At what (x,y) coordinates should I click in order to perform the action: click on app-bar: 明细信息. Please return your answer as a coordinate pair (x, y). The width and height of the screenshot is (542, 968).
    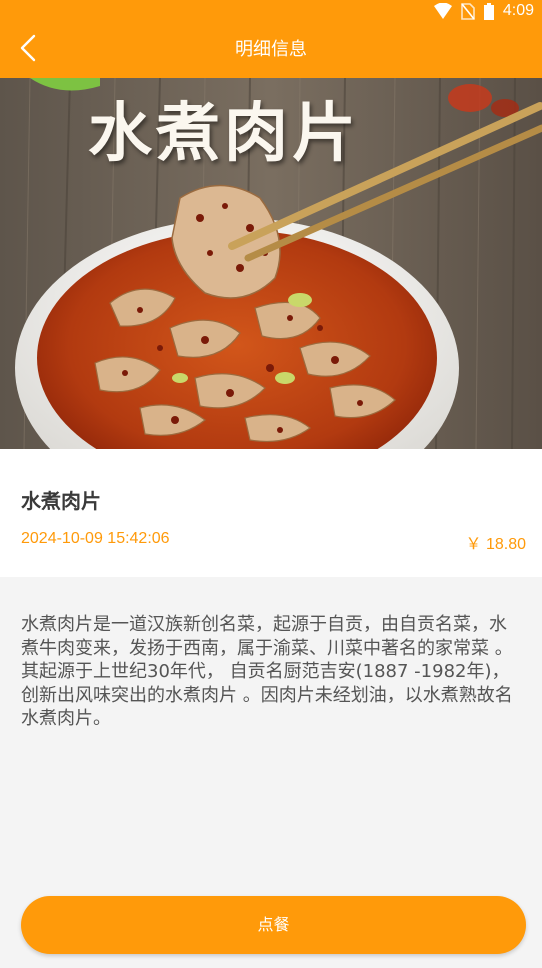
    Looking at the image, I should click on (271, 50).